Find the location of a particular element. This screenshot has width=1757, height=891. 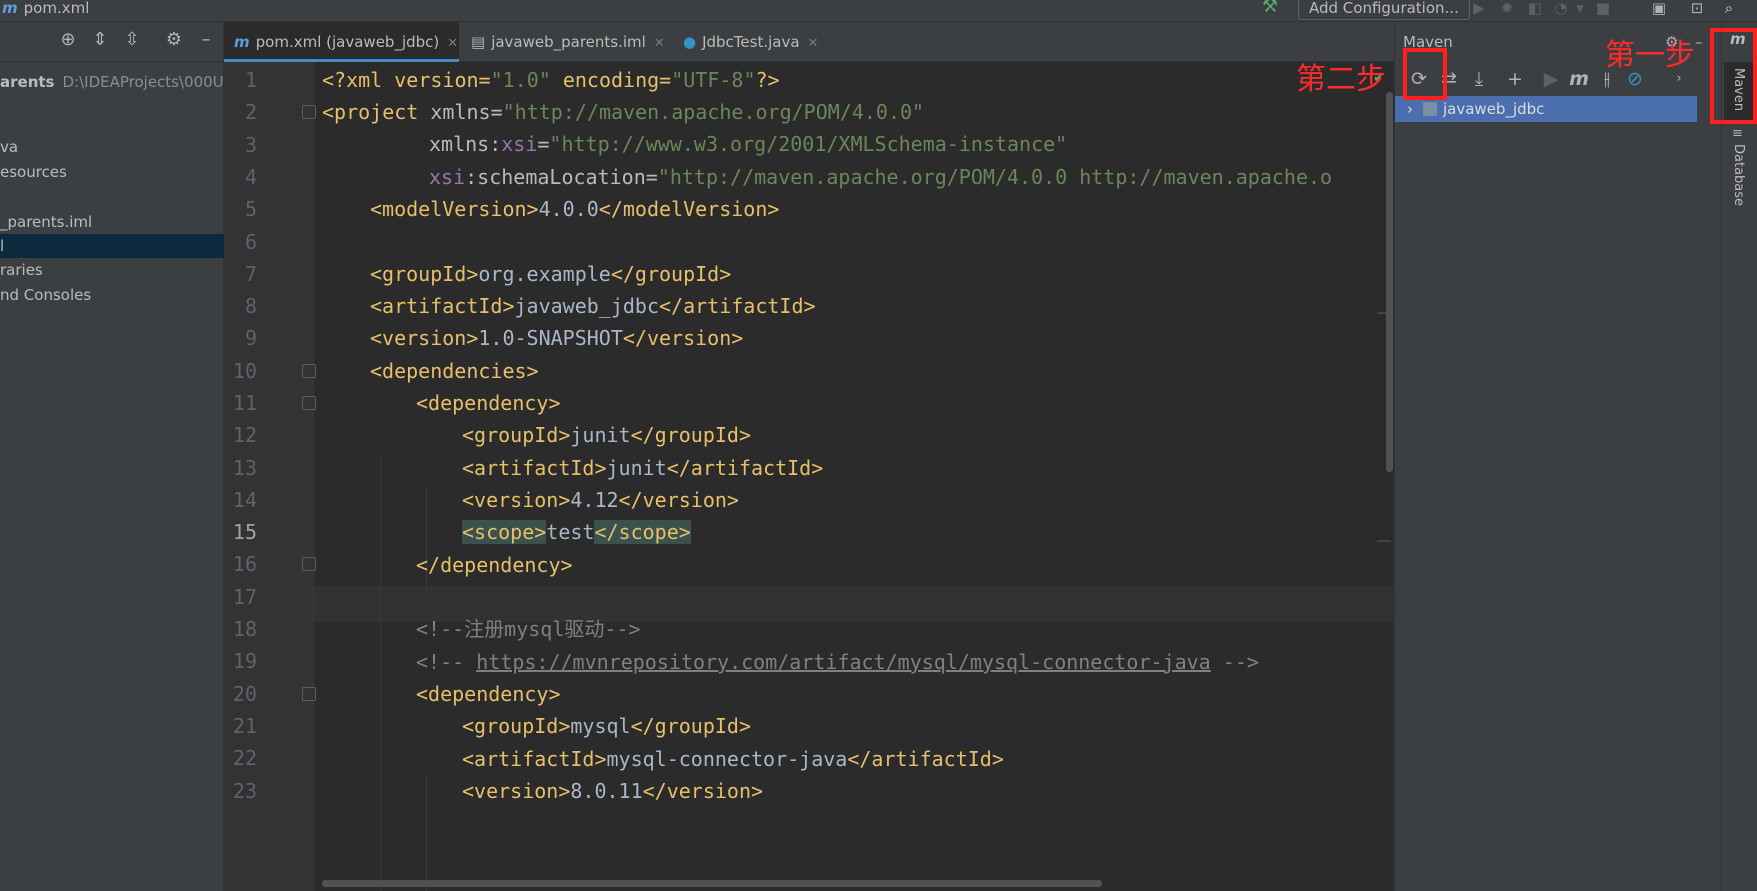

line-number: 1 is located at coordinates (250, 80).